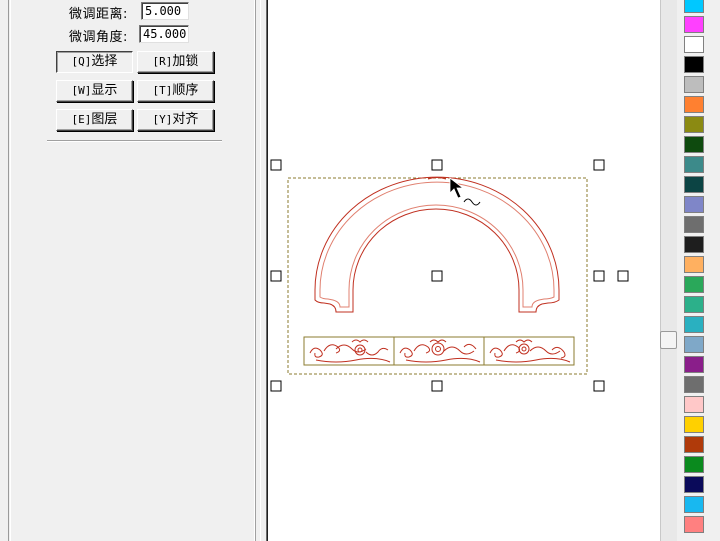 Image resolution: width=720 pixels, height=541 pixels. Describe the element at coordinates (437, 276) in the screenshot. I see `handle-center` at that location.